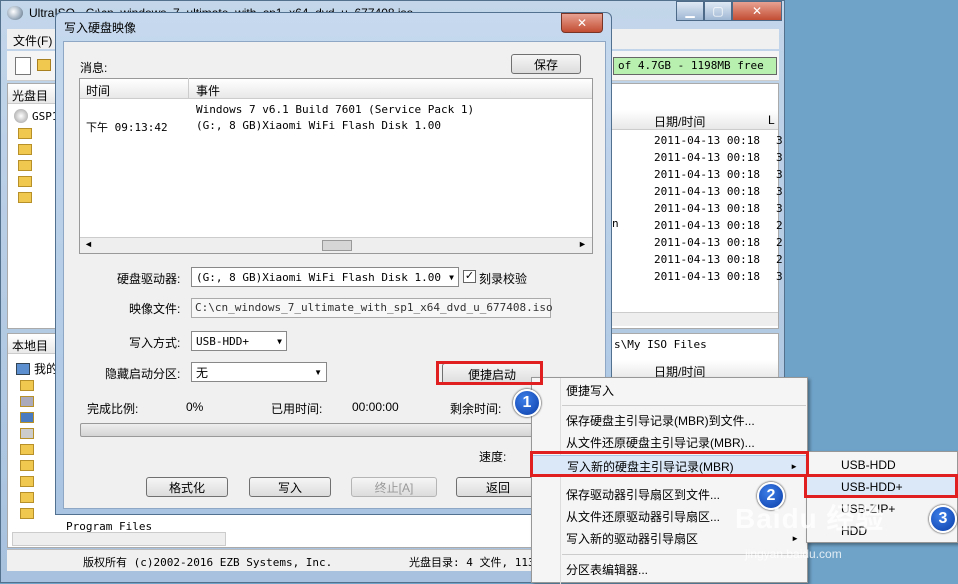  Describe the element at coordinates (297, 409) in the screenshot. I see `elapsed-label: 已用时间:` at that location.